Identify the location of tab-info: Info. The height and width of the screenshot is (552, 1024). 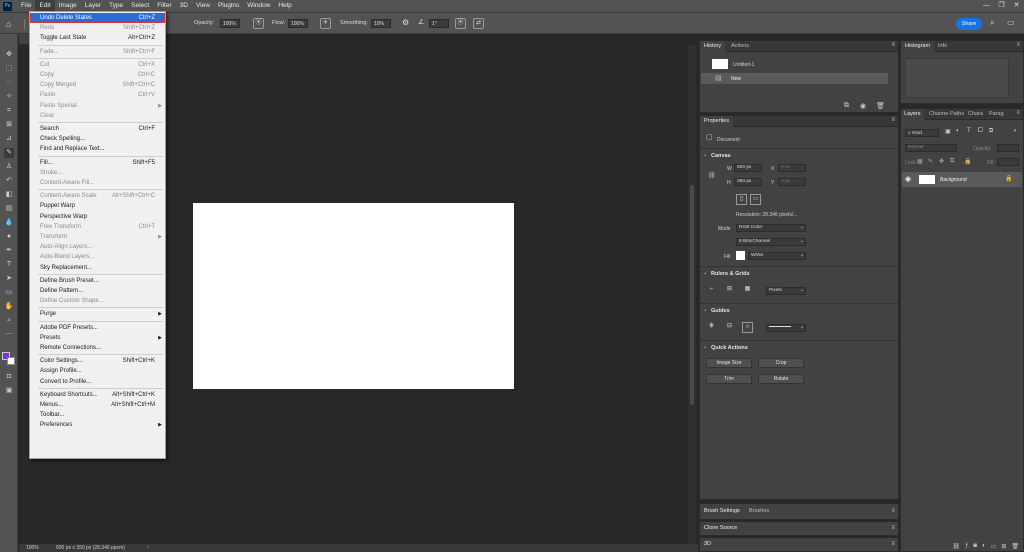
(942, 46).